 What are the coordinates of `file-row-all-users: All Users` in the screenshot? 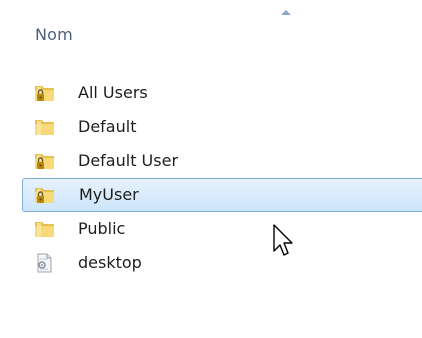 It's located at (222, 93).